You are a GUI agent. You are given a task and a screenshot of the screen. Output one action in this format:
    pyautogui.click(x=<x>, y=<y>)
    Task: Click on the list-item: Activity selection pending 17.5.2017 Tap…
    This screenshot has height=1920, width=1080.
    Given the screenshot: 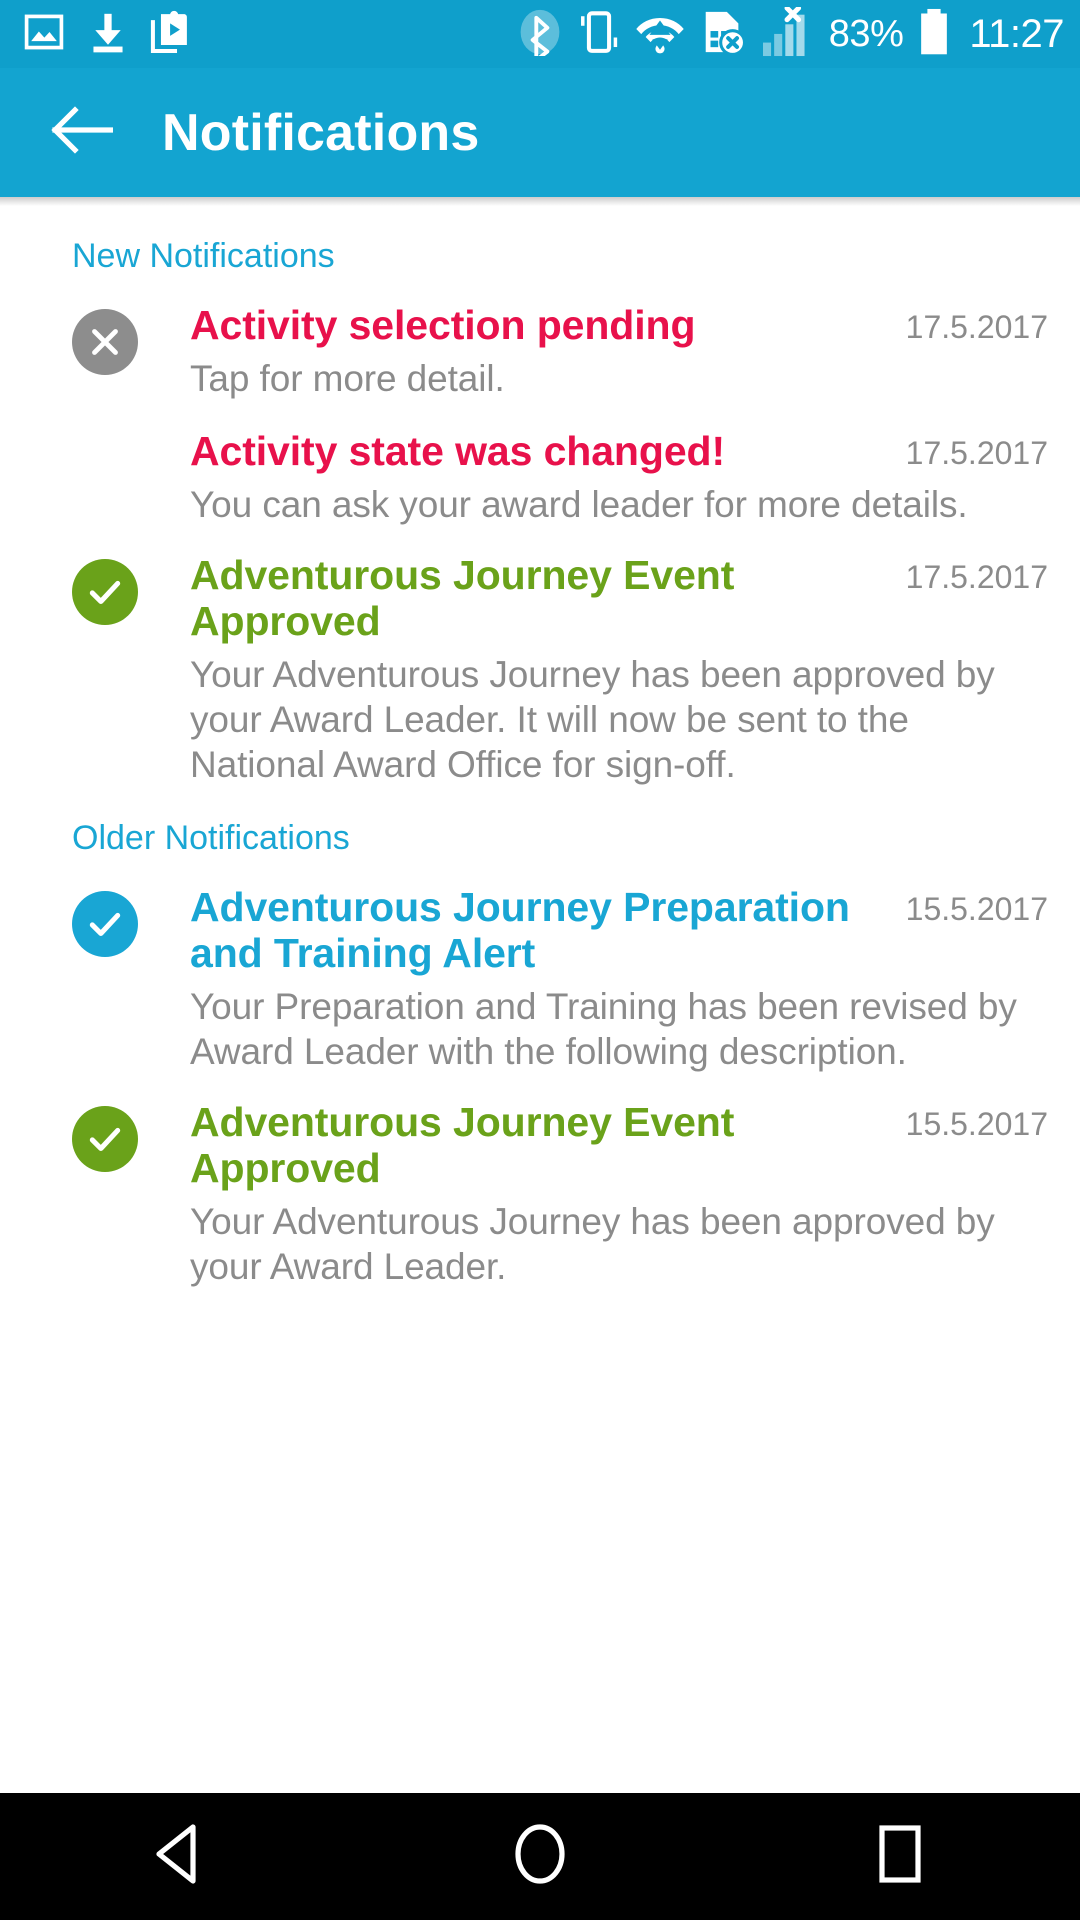 What is the action you would take?
    pyautogui.click(x=540, y=339)
    